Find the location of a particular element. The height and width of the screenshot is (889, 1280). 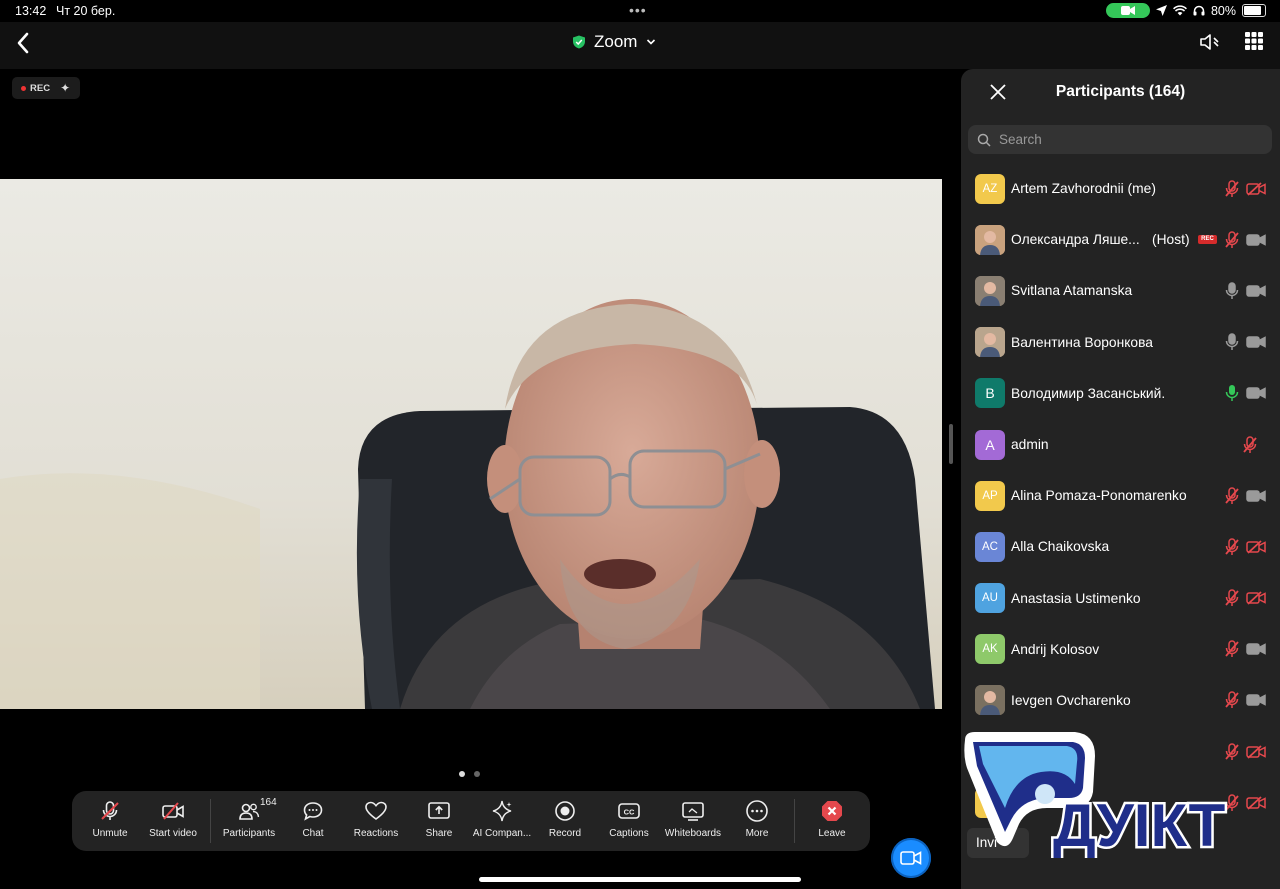

participant-avatar: AK is located at coordinates (990, 649).